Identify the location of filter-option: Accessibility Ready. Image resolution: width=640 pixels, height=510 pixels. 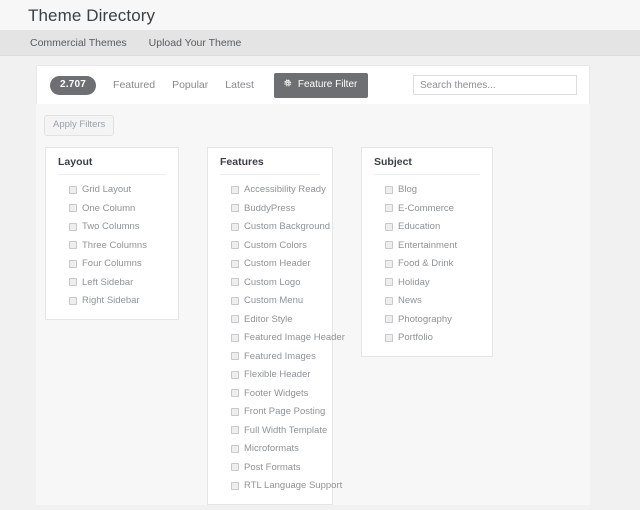
(278, 190).